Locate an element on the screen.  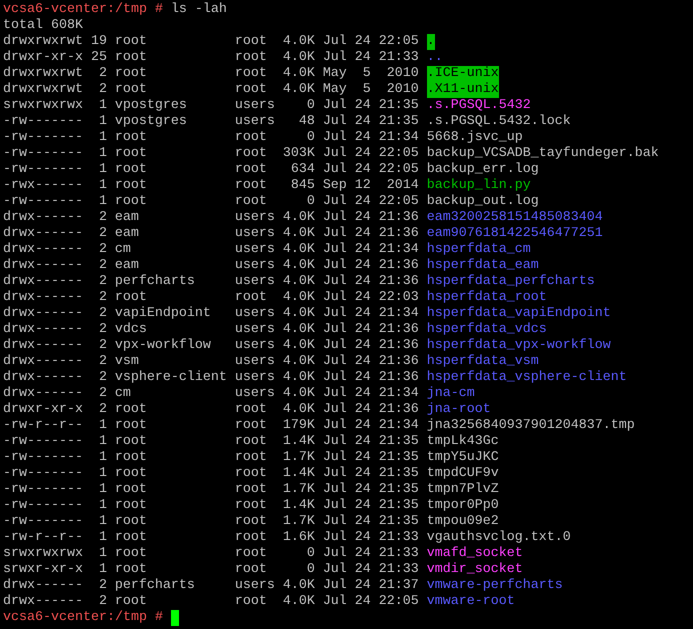
owner-name: vdcs is located at coordinates (131, 330).